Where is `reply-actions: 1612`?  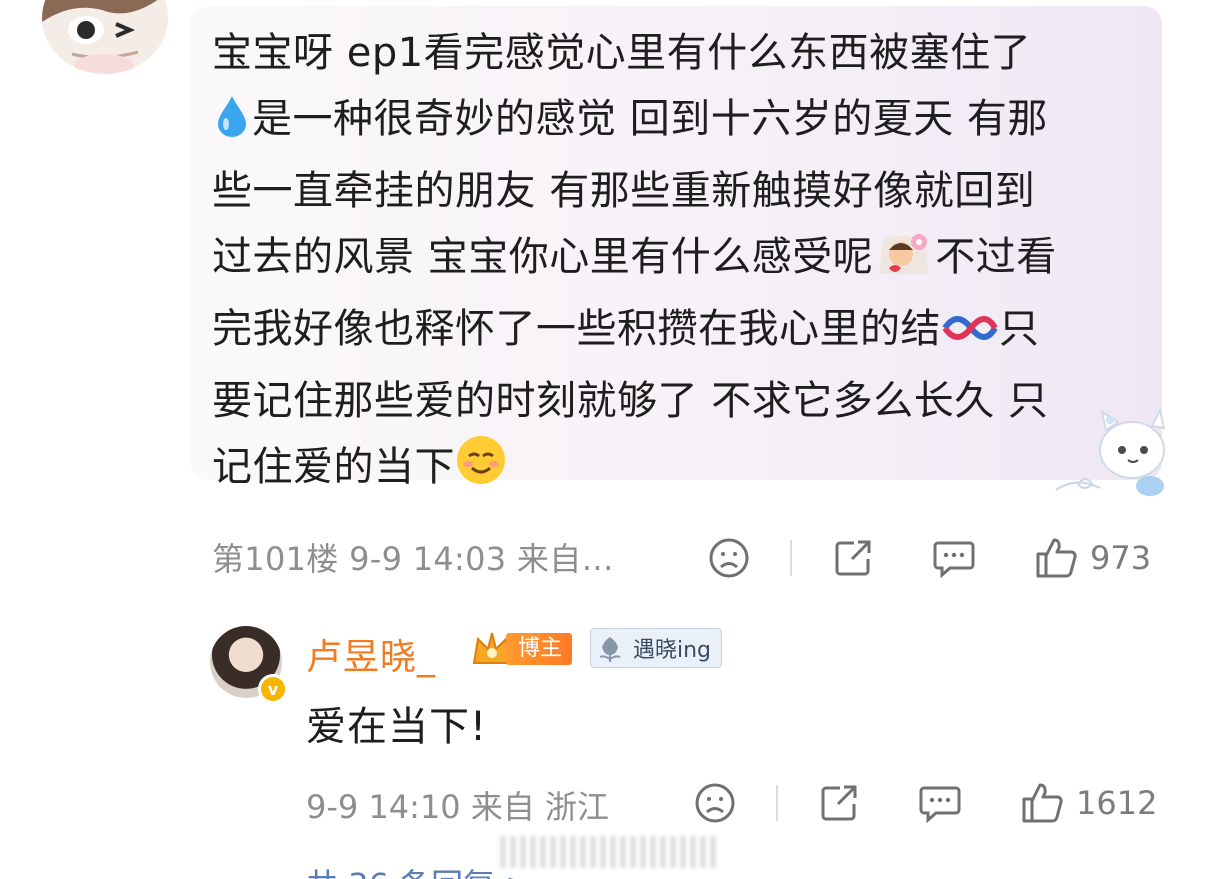
reply-actions: 1612 is located at coordinates (925, 803).